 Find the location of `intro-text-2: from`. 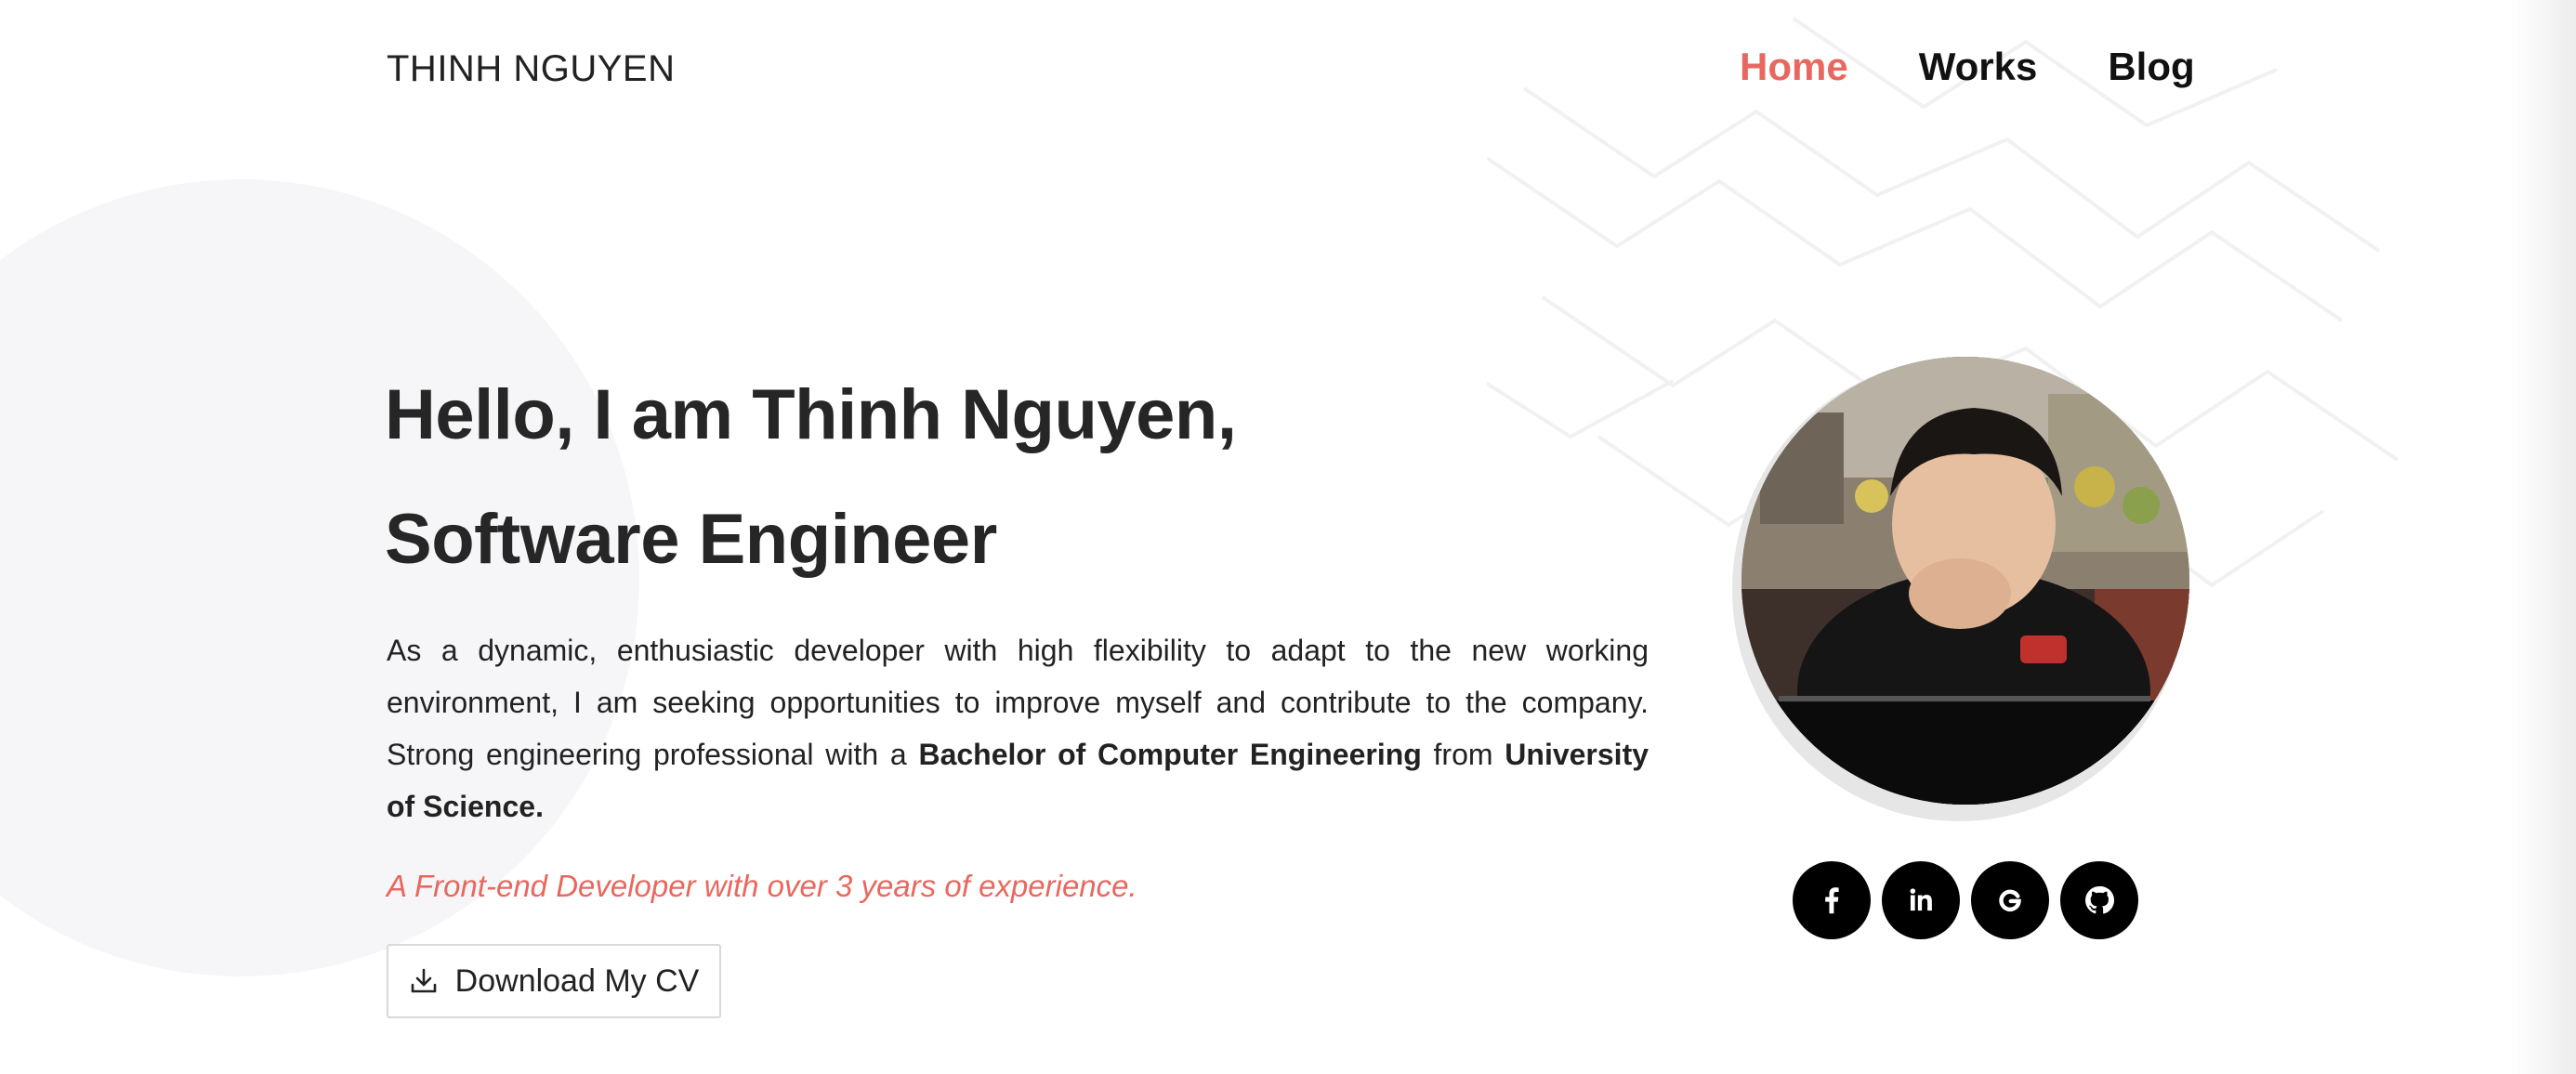

intro-text-2: from is located at coordinates (1463, 755).